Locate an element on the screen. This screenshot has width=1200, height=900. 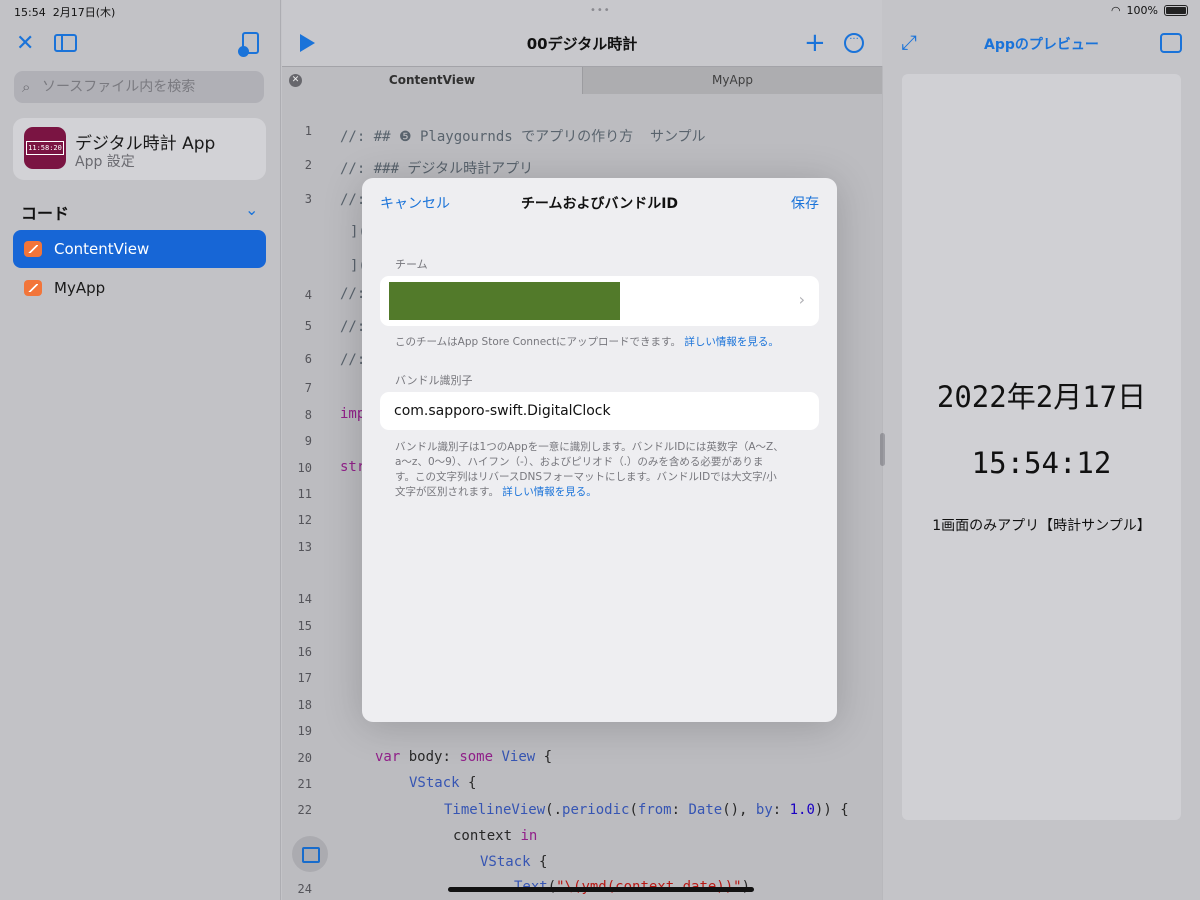
battery-percent: 100% is located at coordinates (1142, 10).